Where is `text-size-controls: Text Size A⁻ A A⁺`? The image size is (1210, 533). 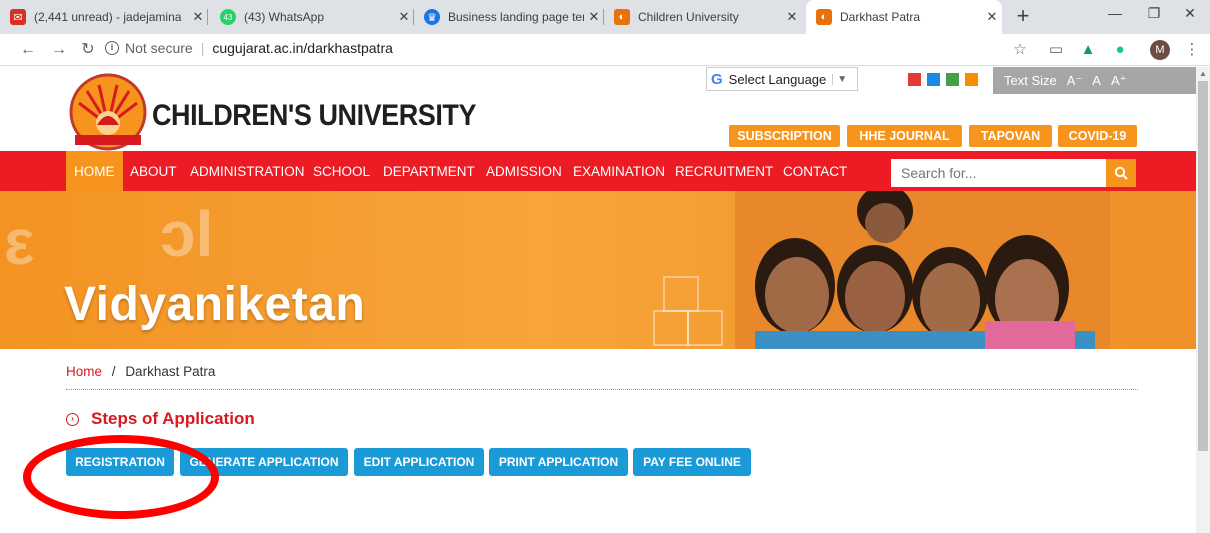 text-size-controls: Text Size A⁻ A A⁺ is located at coordinates (1094, 80).